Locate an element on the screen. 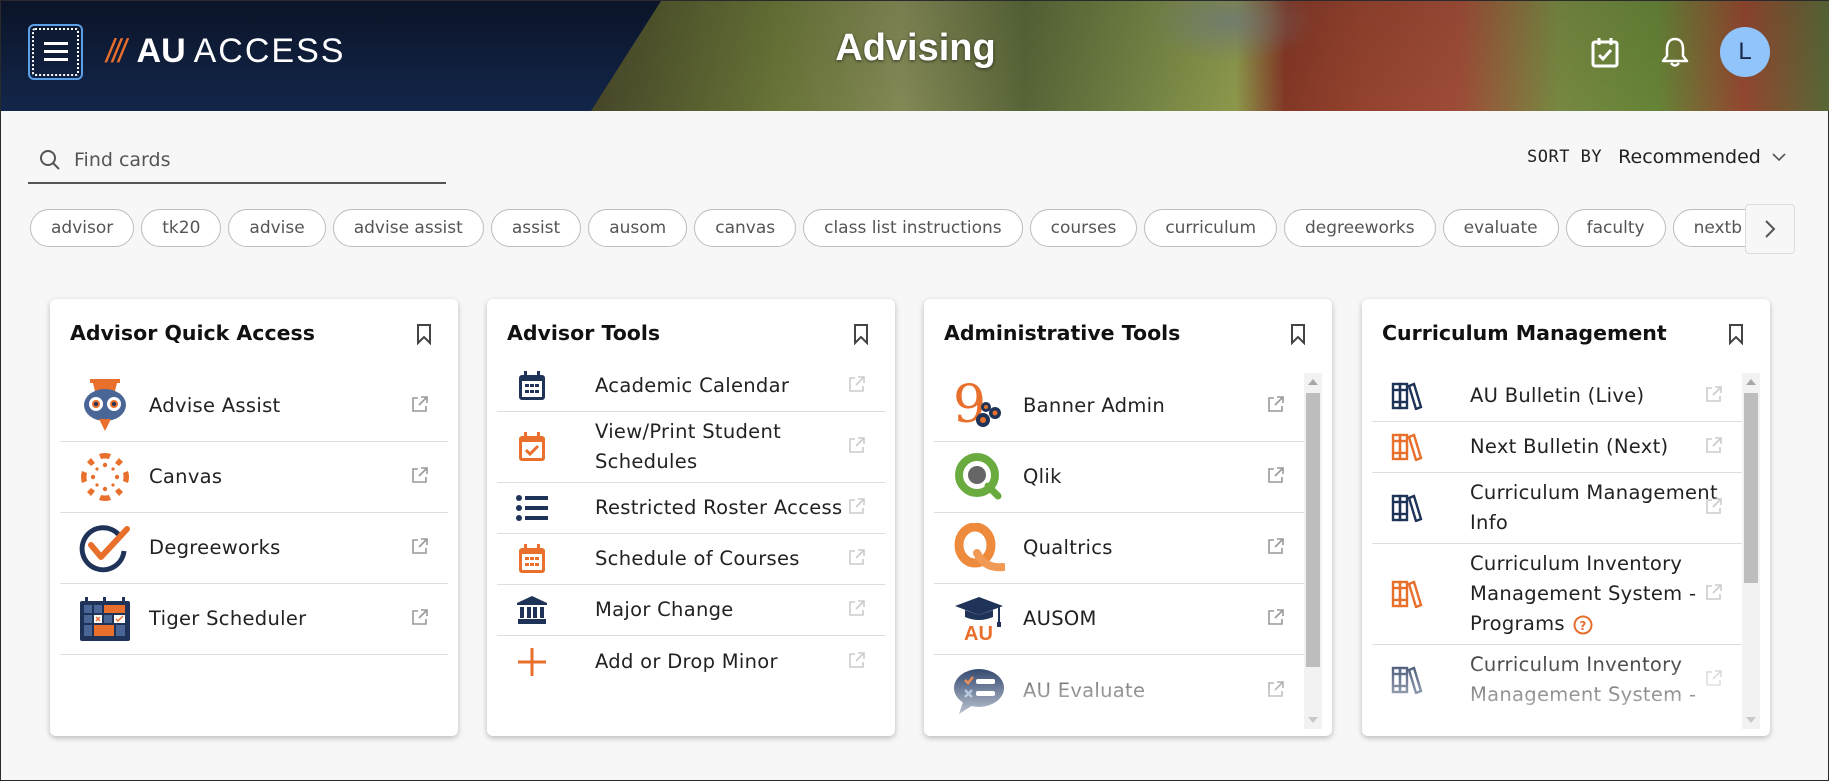 The height and width of the screenshot is (781, 1829). item-label: Qlik is located at coordinates (1042, 476).